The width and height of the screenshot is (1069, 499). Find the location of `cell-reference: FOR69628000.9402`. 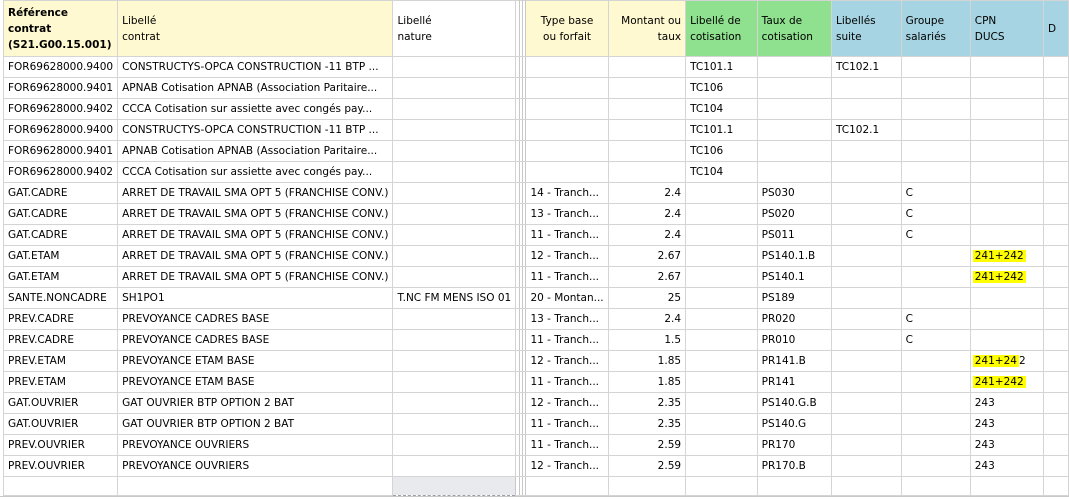

cell-reference: FOR69628000.9402 is located at coordinates (60, 172).